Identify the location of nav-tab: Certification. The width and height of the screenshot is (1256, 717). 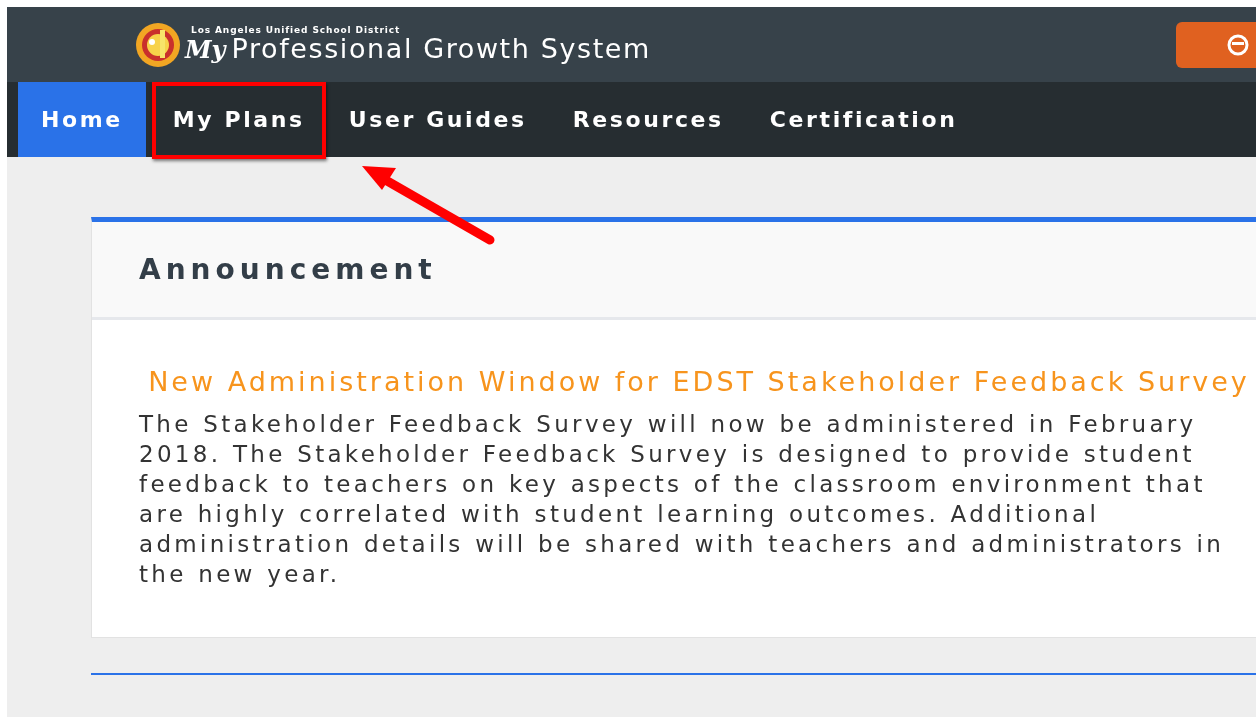
(863, 119).